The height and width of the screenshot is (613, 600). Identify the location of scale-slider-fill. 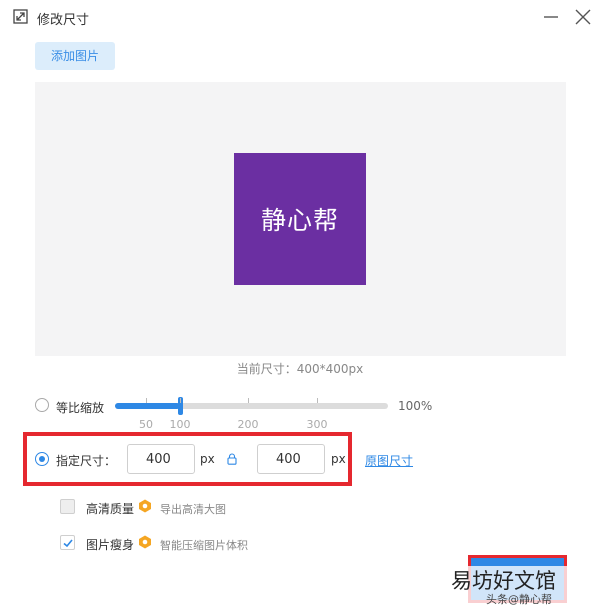
(147, 406).